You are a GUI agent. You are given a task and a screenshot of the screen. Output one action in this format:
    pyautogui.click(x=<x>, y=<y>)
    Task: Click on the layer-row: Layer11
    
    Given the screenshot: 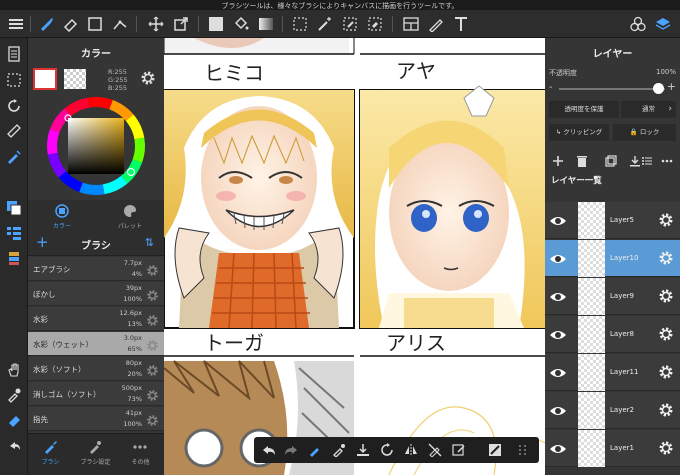 What is the action you would take?
    pyautogui.click(x=612, y=372)
    